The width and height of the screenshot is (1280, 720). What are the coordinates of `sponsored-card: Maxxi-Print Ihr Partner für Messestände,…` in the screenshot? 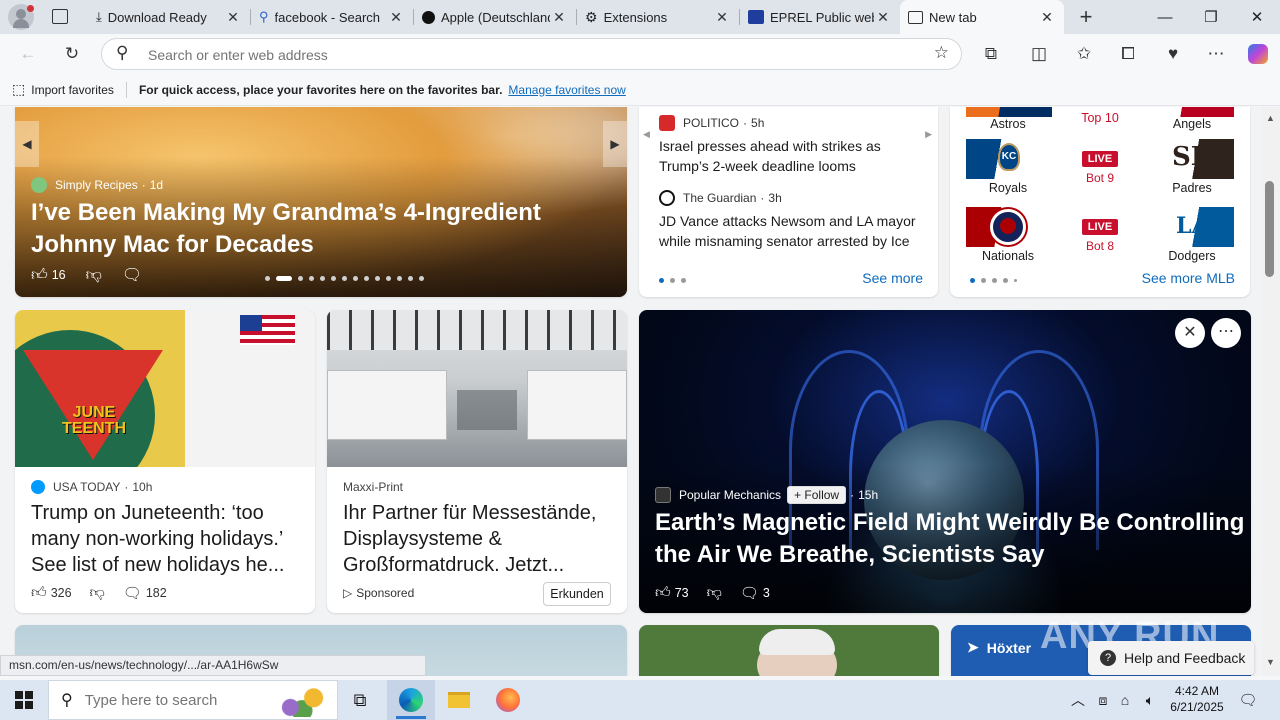 It's located at (477, 461).